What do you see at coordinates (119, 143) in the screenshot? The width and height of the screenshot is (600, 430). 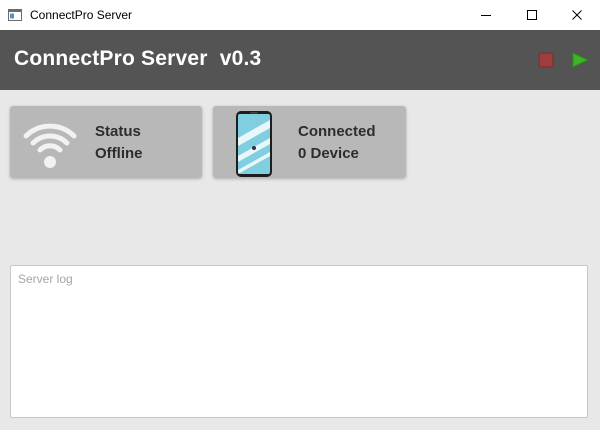 I see `status-text: Status Offline` at bounding box center [119, 143].